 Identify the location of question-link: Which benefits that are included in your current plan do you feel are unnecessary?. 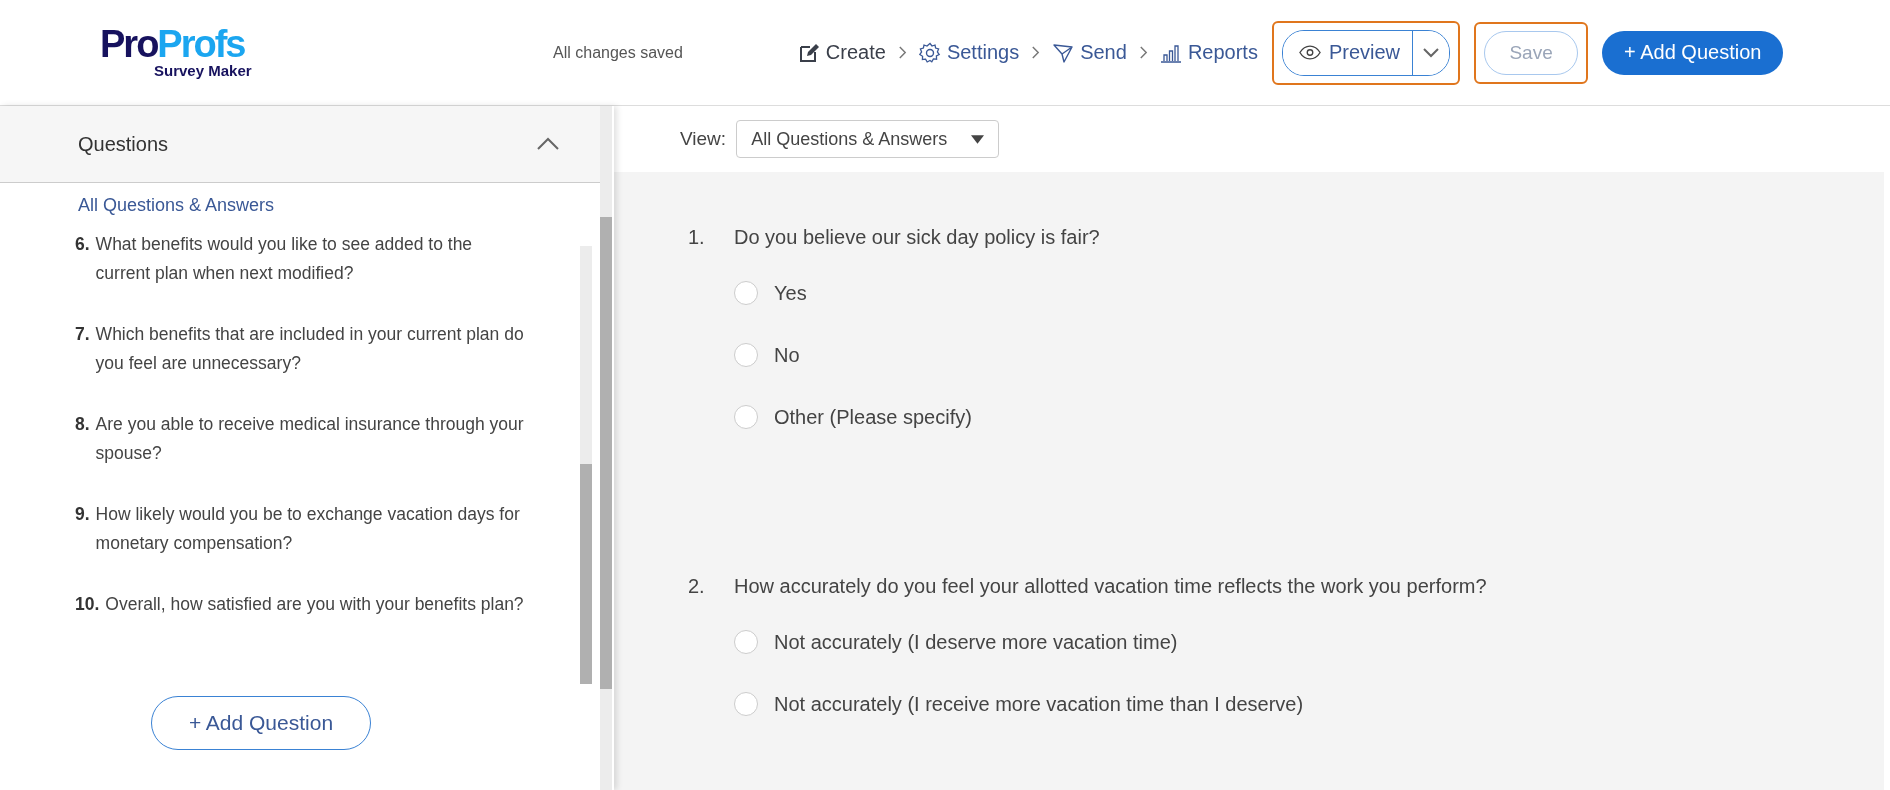
(312, 349).